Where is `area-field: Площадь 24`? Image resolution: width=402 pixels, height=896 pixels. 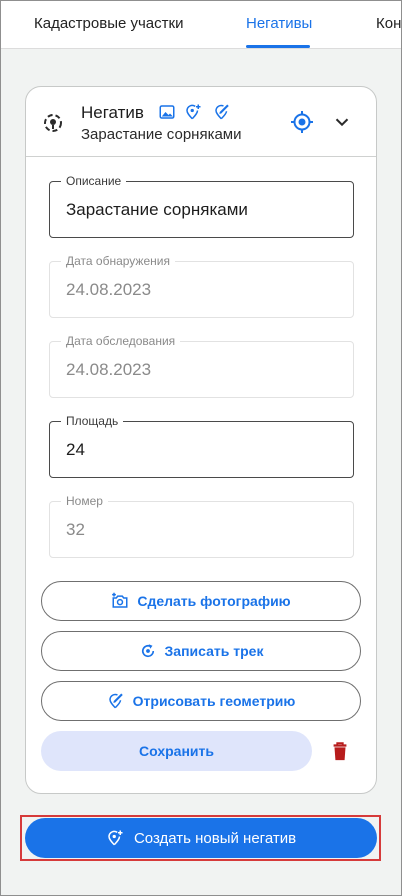
area-field: Площадь 24 is located at coordinates (201, 445).